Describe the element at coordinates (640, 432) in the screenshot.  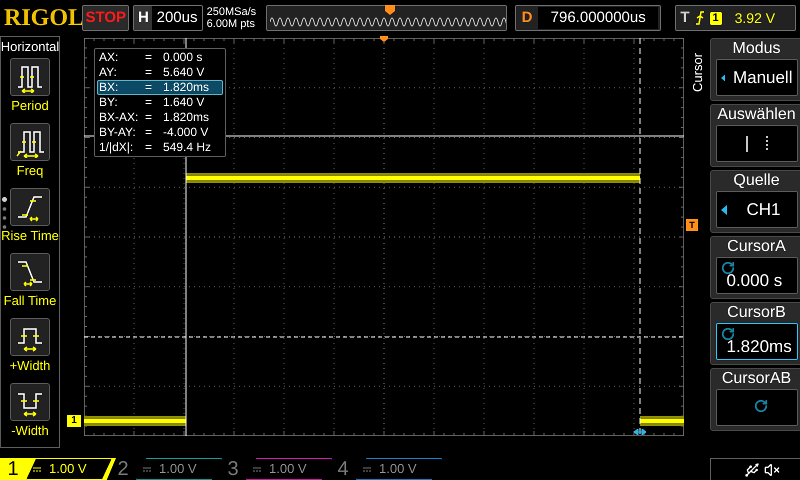
I see `cursor-double-arrow-icon` at that location.